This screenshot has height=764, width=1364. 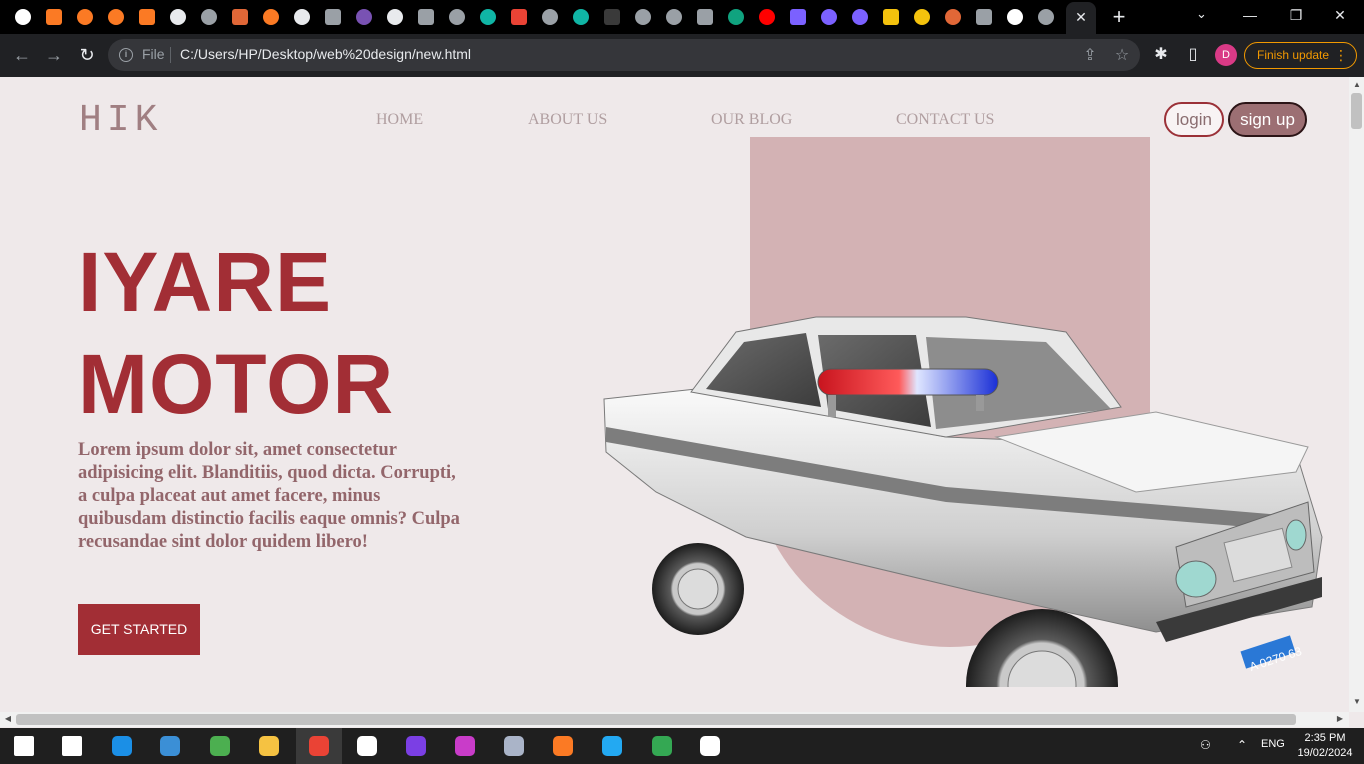 What do you see at coordinates (751, 120) in the screenshot?
I see `nav-our-blog: OUR BLOG` at bounding box center [751, 120].